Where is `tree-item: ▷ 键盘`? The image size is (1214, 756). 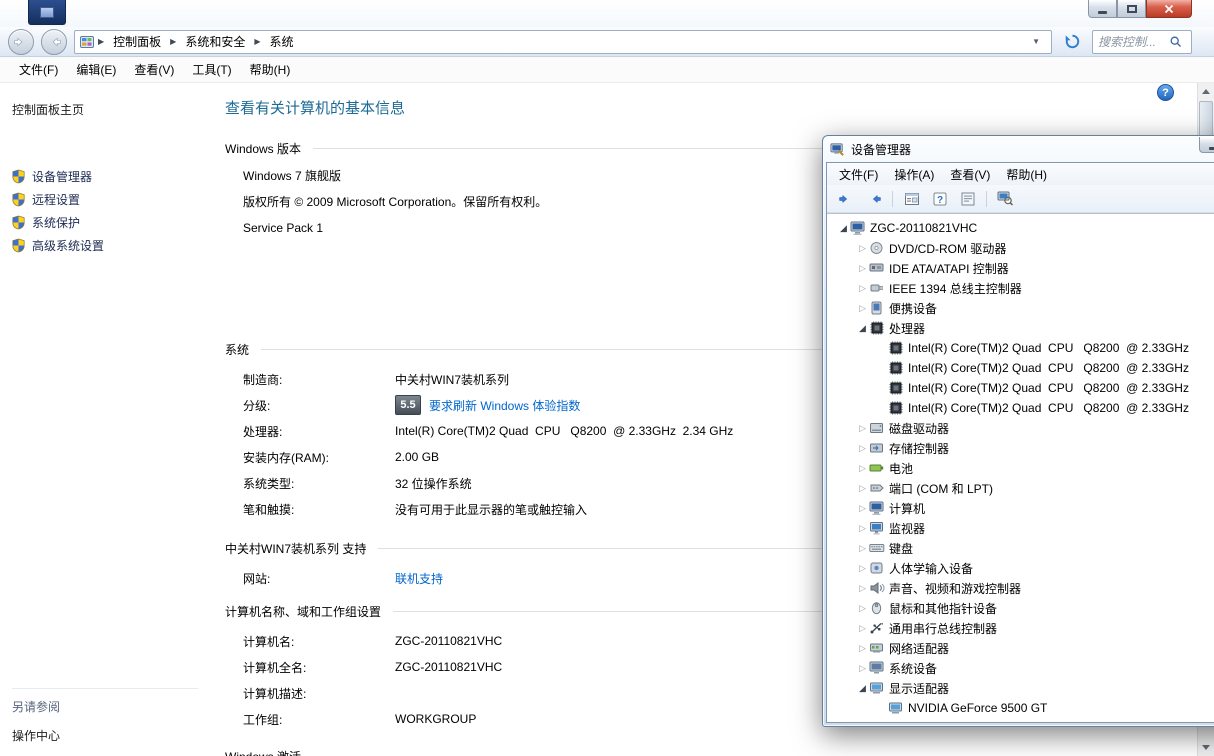 tree-item: ▷ 键盘 is located at coordinates (1020, 548).